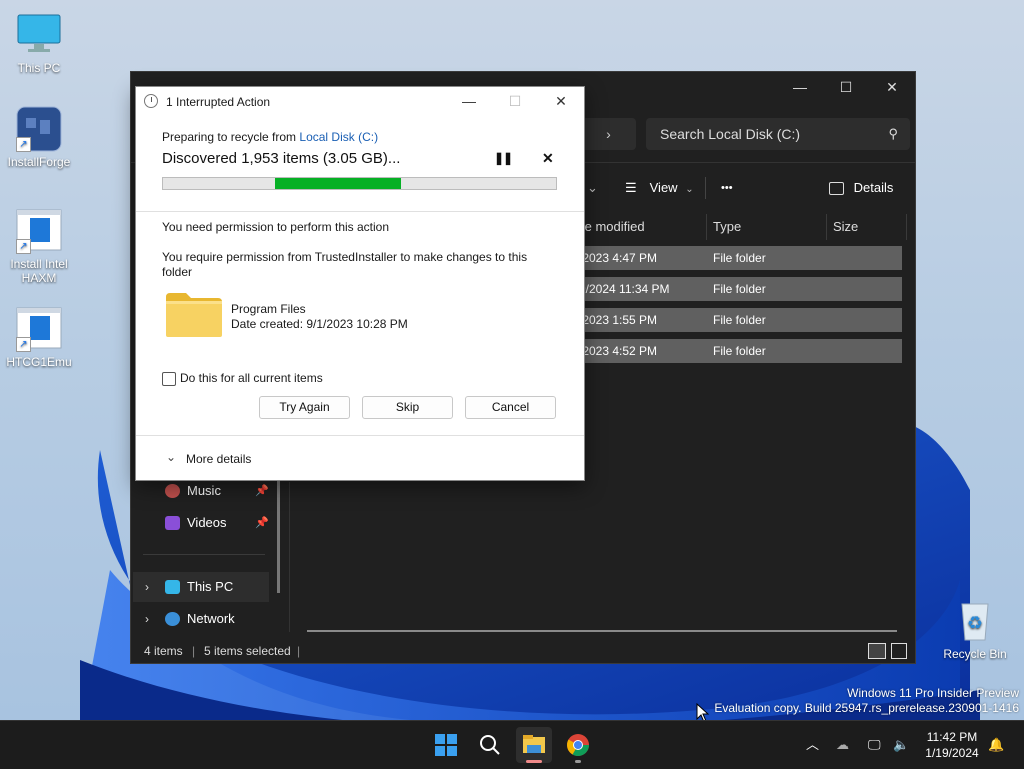 The image size is (1024, 769). I want to click on taskbar-file-explorer, so click(534, 745).